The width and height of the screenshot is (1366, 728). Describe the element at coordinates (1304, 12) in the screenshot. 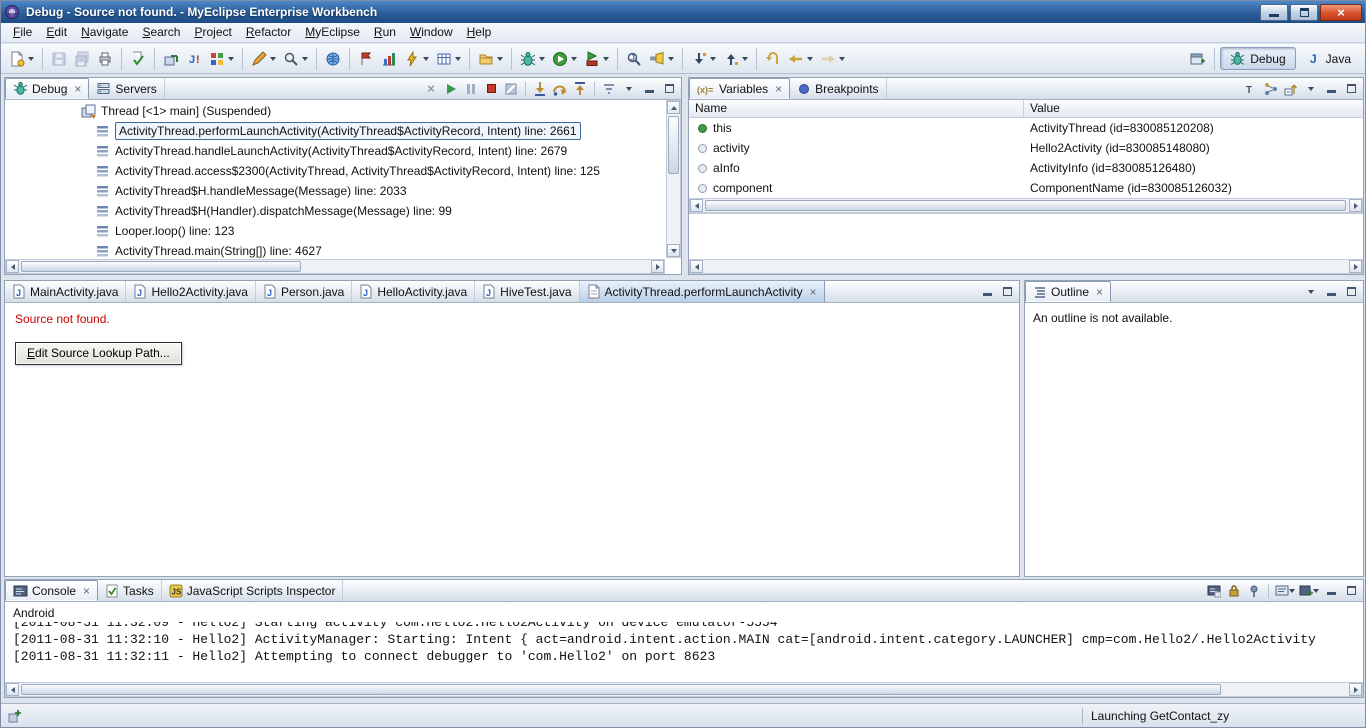

I see `maximize-button` at that location.